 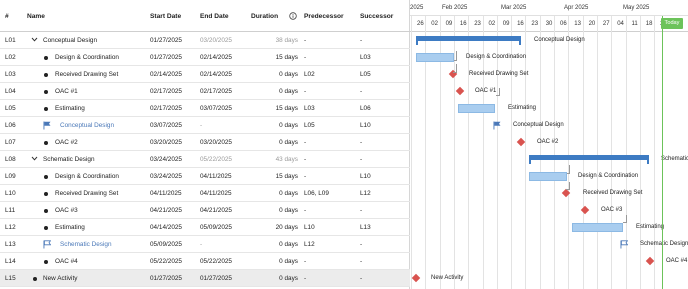 I want to click on duration-value: 15 days, so click(x=286, y=176).